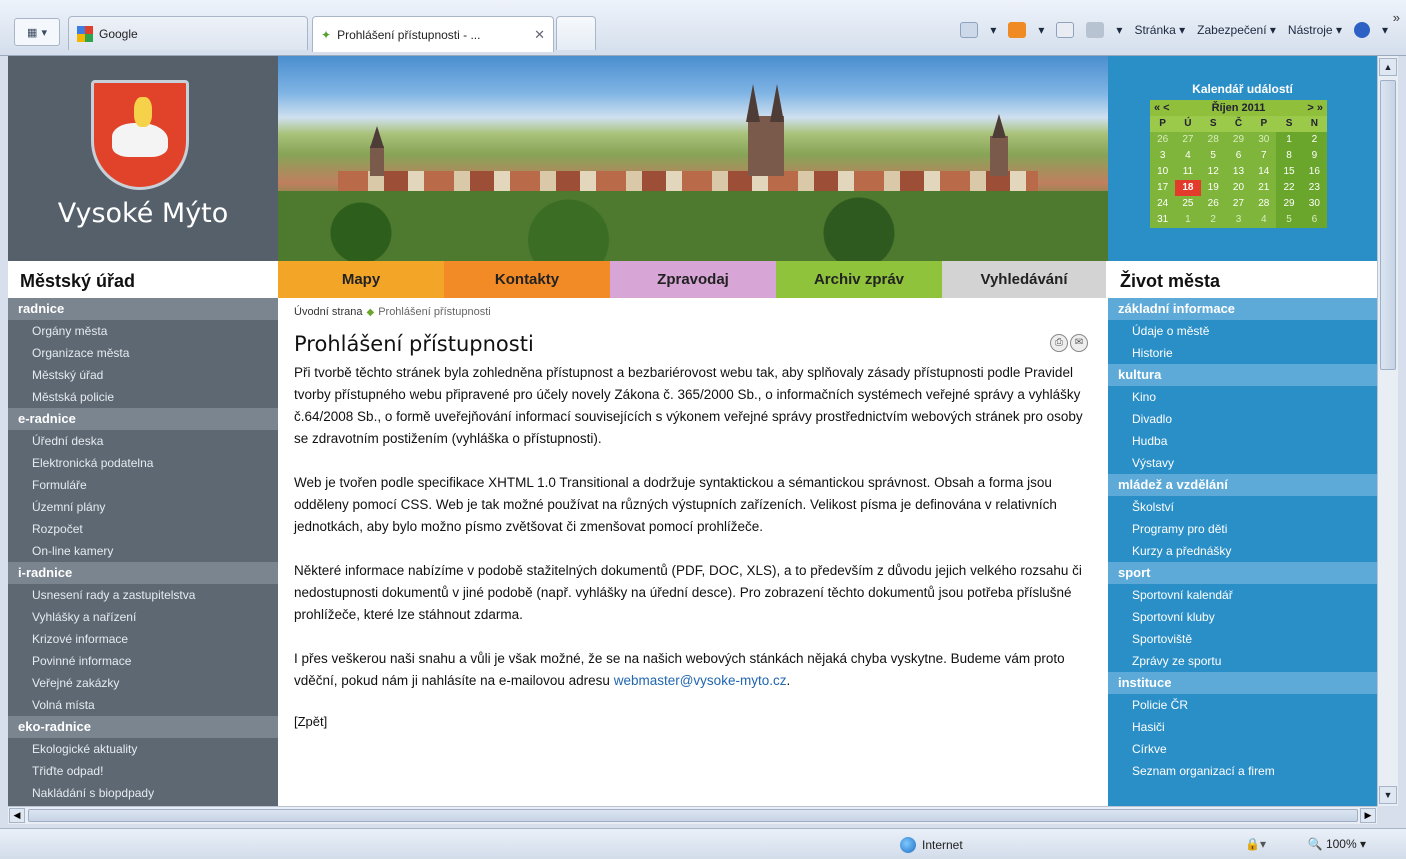 The width and height of the screenshot is (1406, 859). I want to click on menu-item: Městský úřad, so click(143, 375).